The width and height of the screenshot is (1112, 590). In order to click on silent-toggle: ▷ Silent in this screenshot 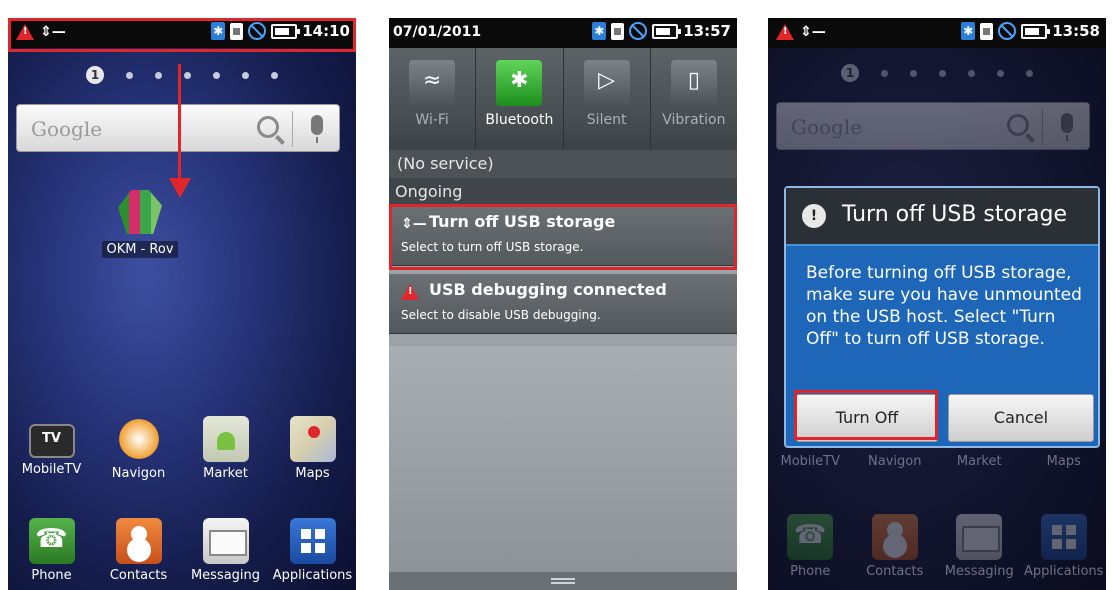, I will do `click(607, 99)`.